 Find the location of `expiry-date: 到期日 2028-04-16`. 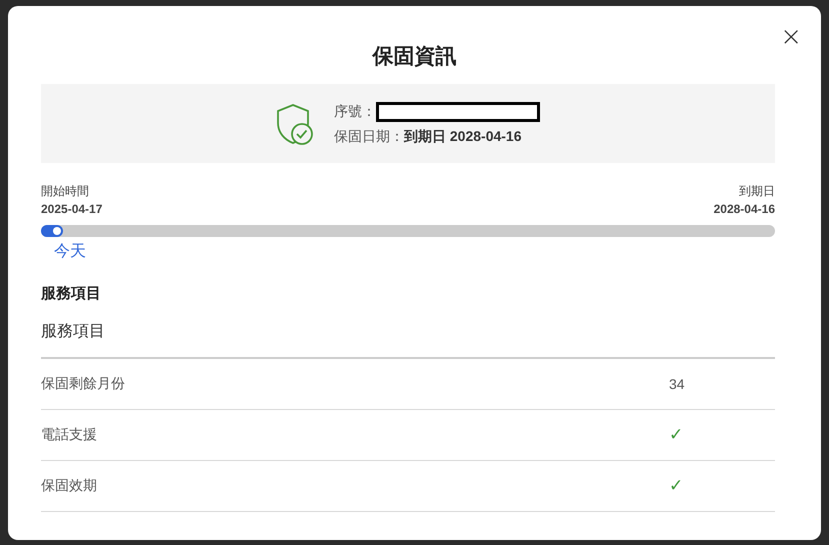

expiry-date: 到期日 2028-04-16 is located at coordinates (463, 137).